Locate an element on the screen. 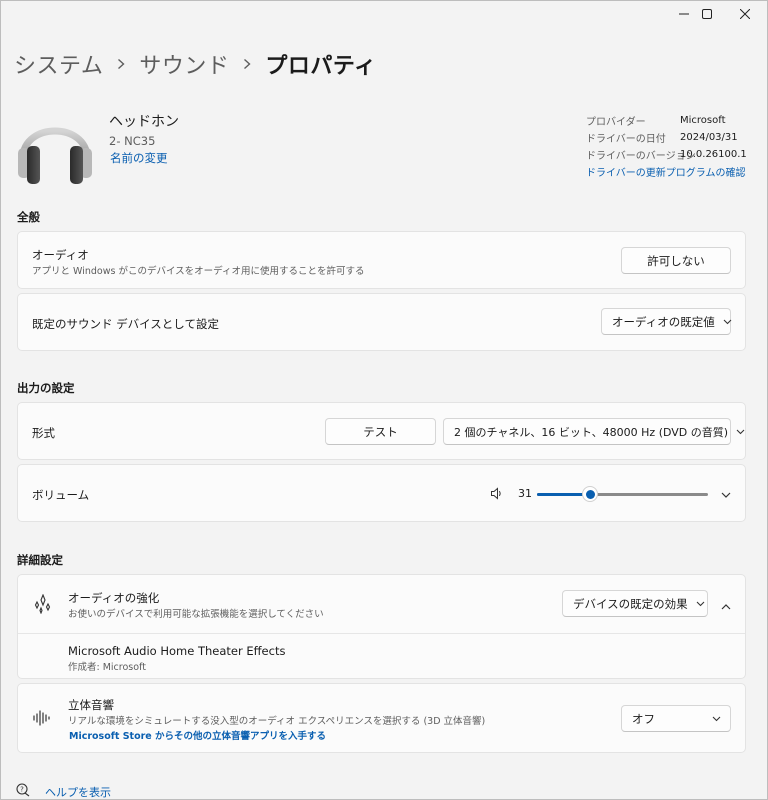 This screenshot has width=768, height=800. dropdown-value: 2 個のチャネル、16 ビット、48000 Hz (DVD の音質) is located at coordinates (591, 432).